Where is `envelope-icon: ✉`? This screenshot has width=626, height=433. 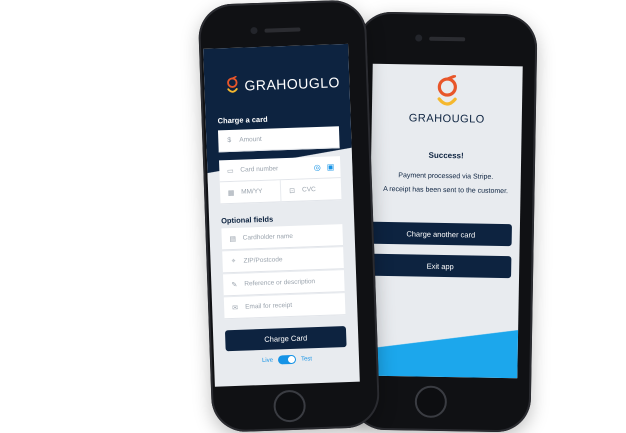 envelope-icon: ✉ is located at coordinates (235, 308).